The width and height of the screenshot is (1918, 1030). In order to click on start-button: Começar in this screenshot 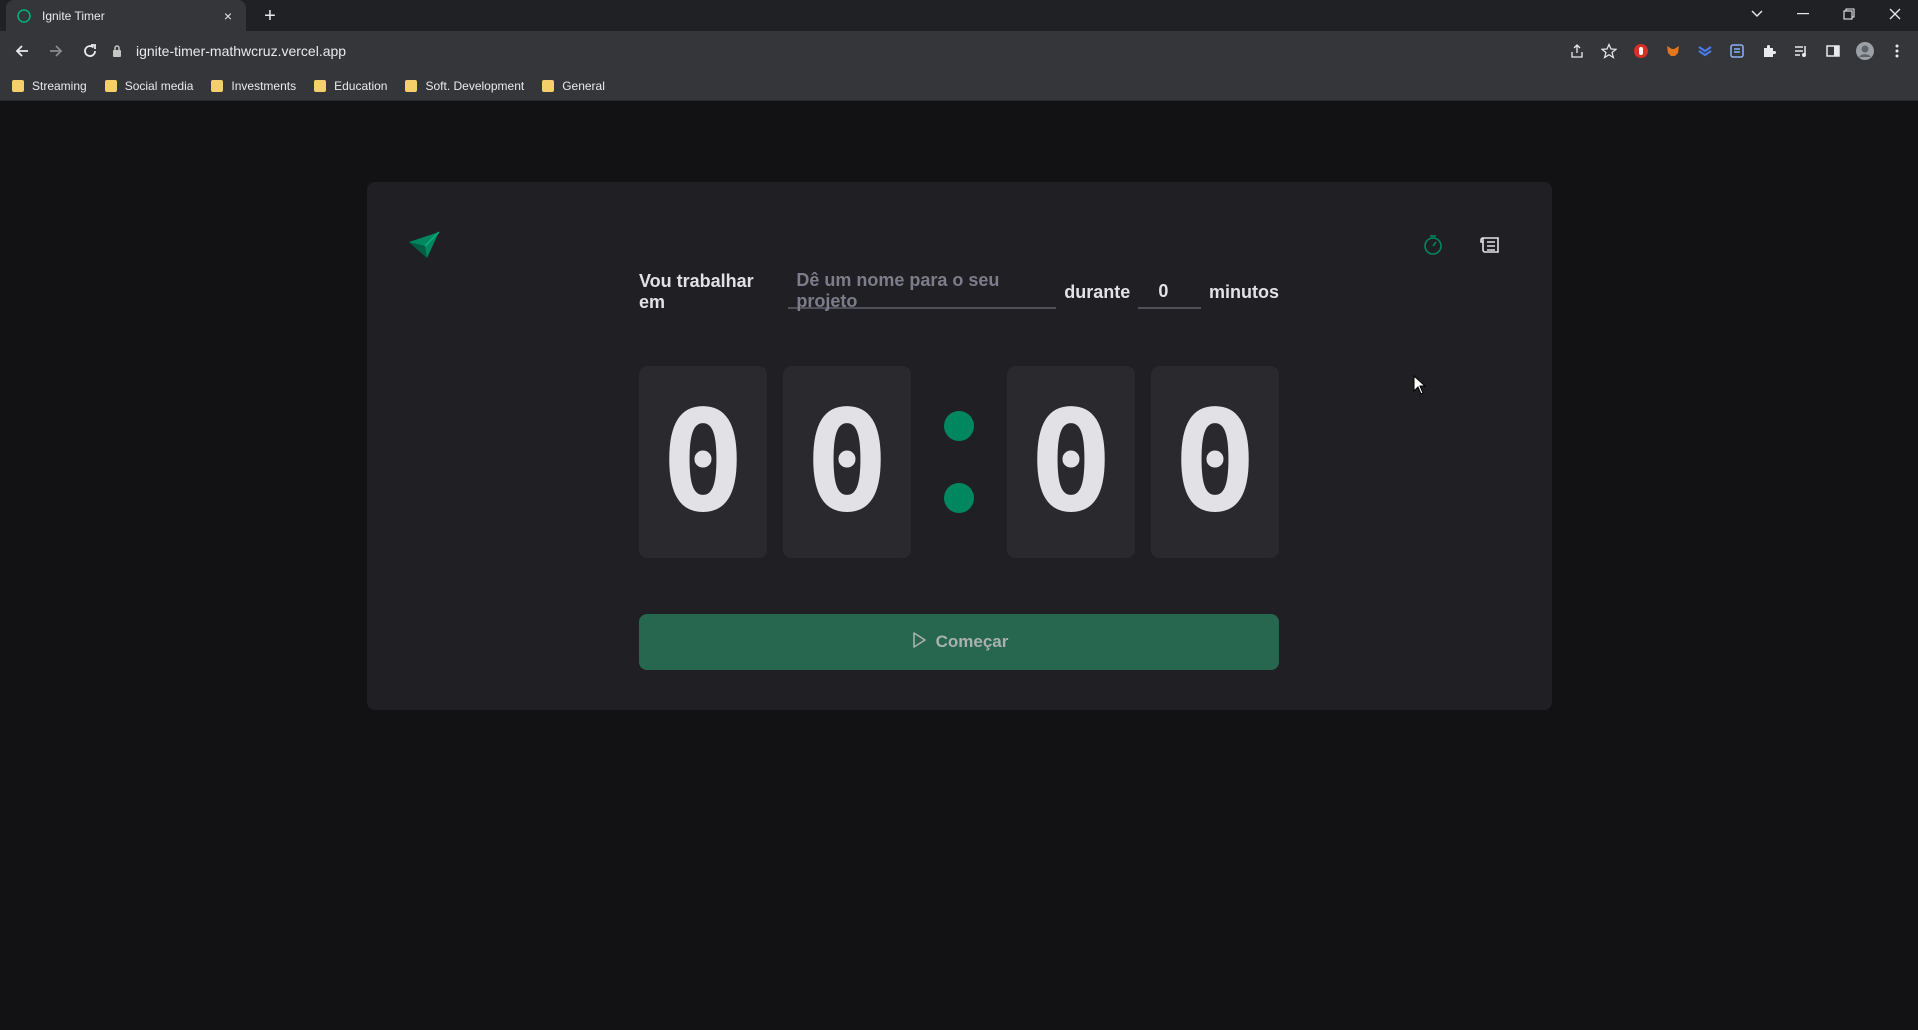, I will do `click(959, 642)`.